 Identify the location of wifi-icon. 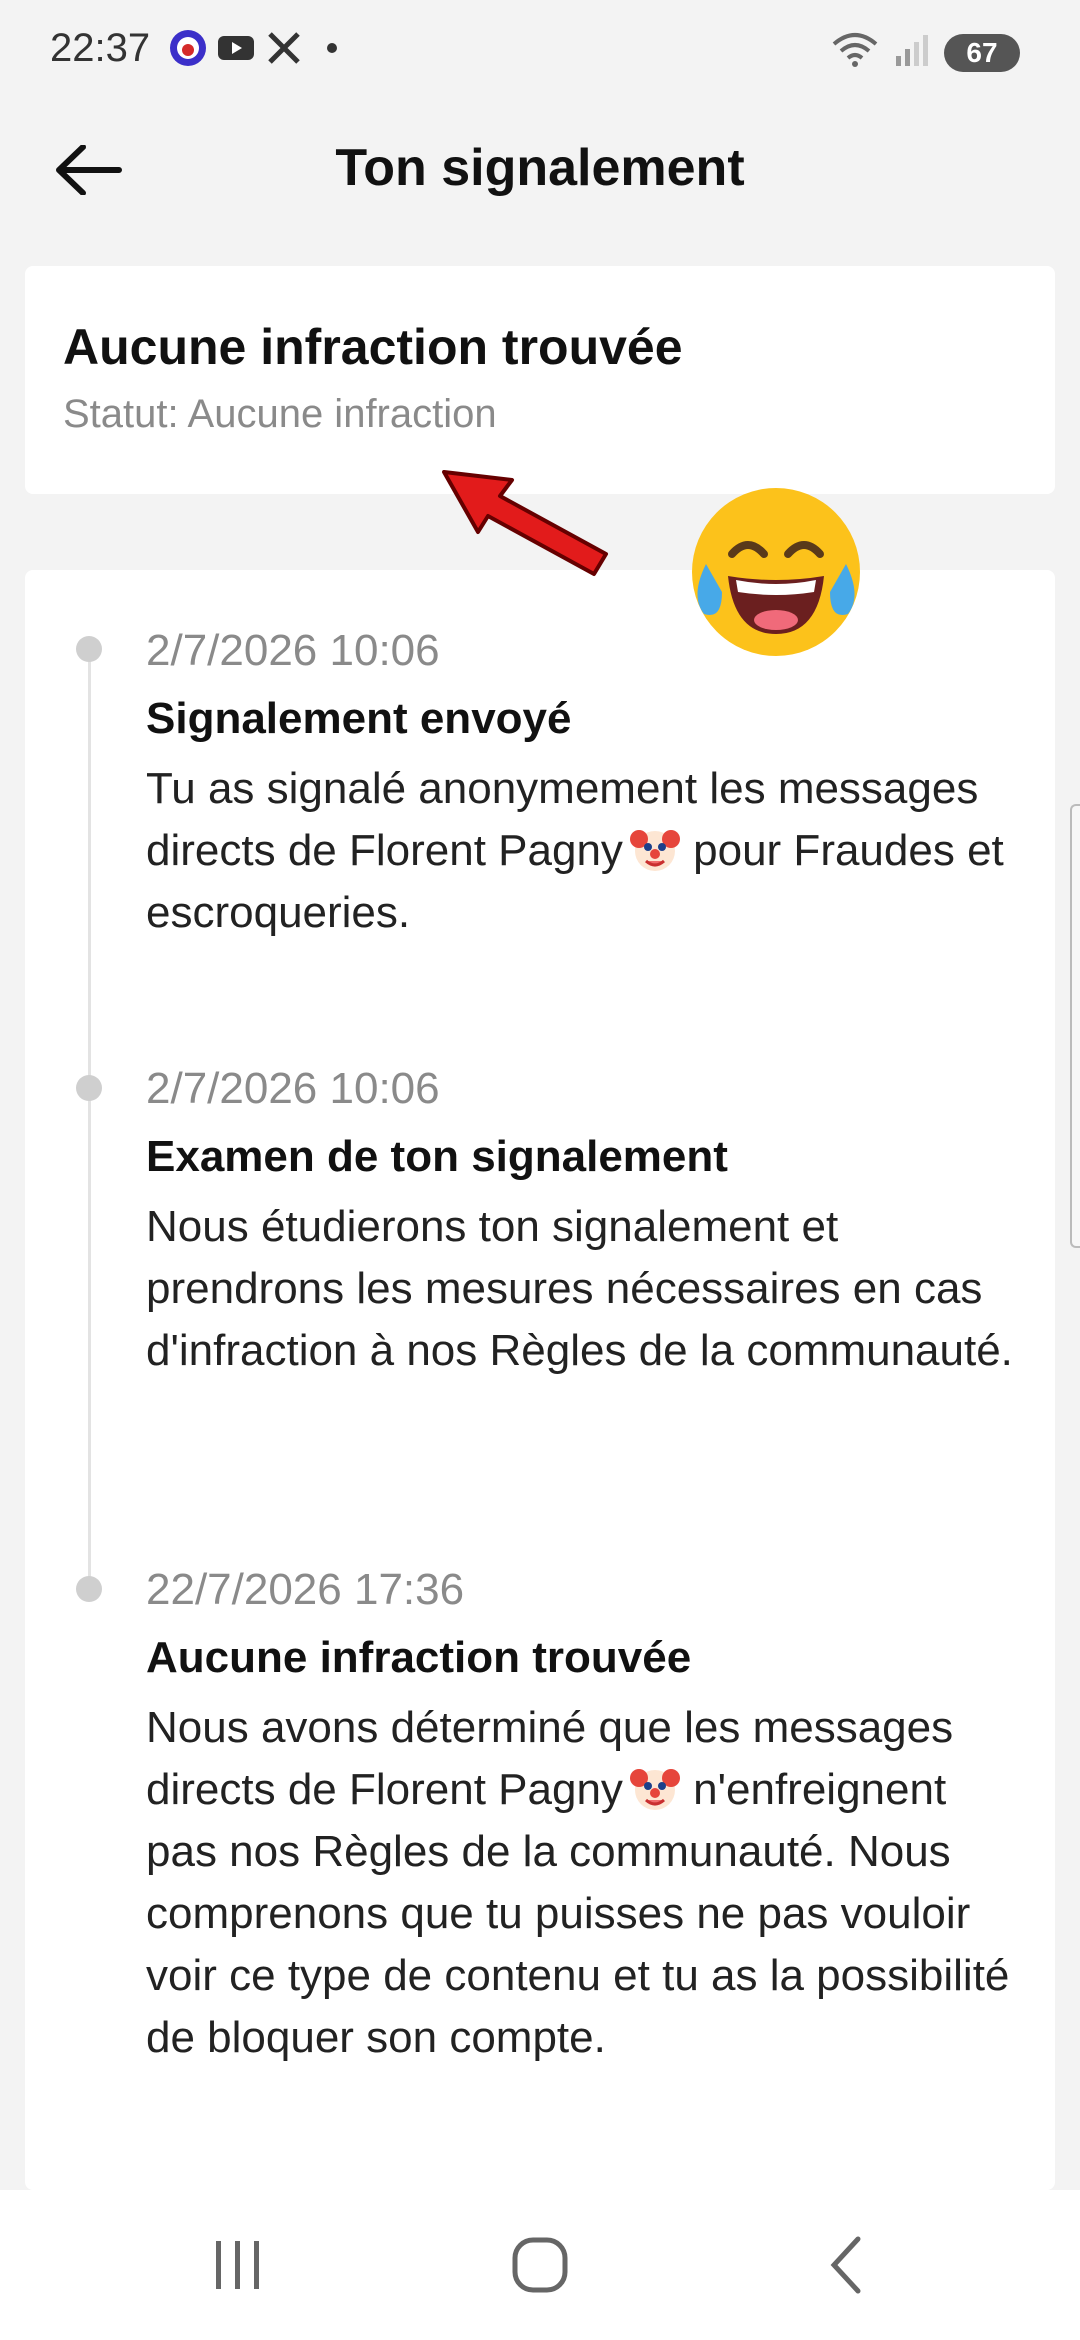
(855, 52).